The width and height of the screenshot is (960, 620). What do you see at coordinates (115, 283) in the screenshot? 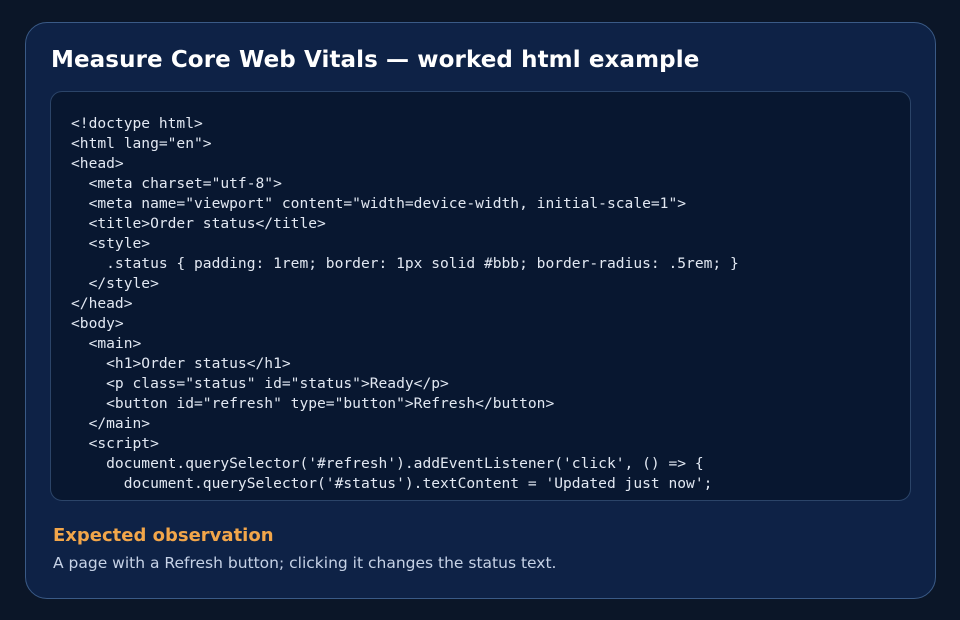
I see `code-line: </style>` at bounding box center [115, 283].